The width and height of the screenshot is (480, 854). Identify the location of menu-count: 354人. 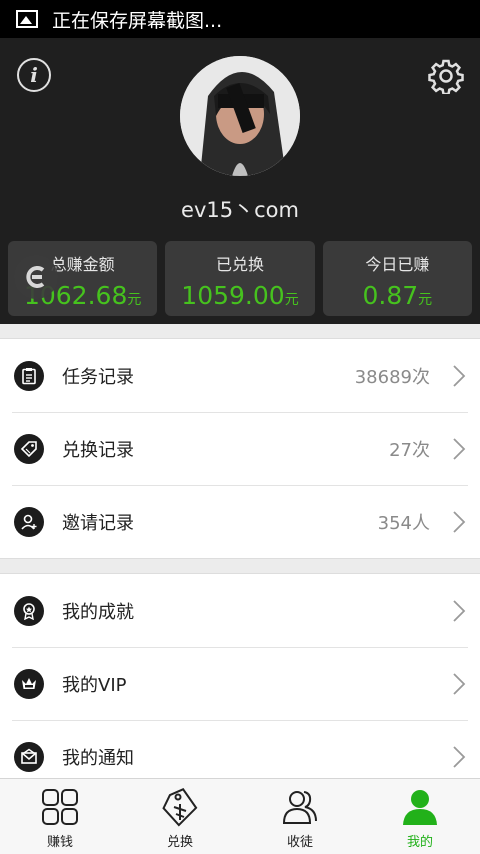
(403, 523).